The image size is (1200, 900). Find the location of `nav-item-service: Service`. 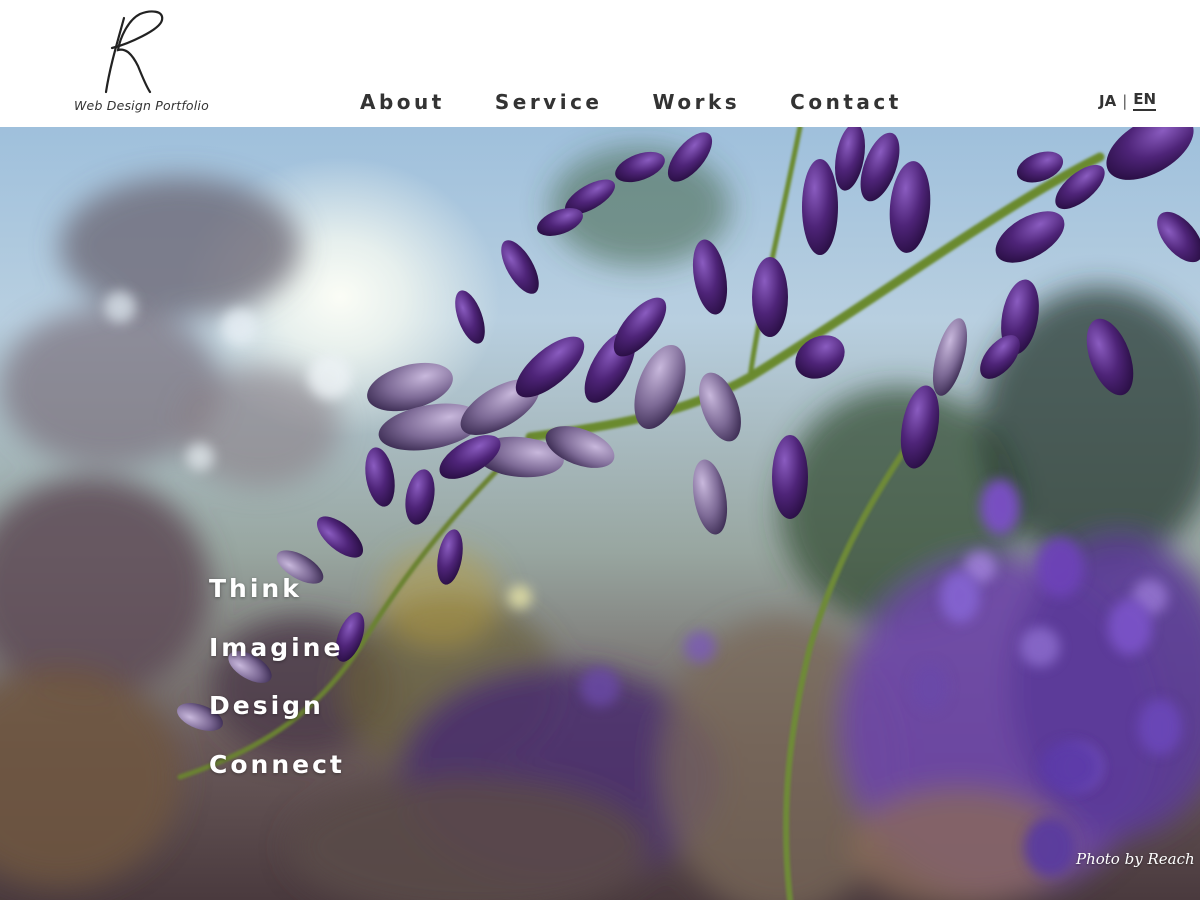

nav-item-service: Service is located at coordinates (549, 102).